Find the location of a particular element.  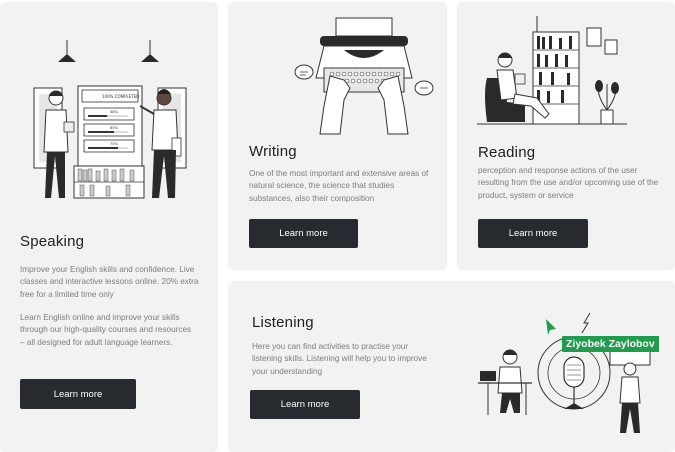

reading-learn-more-button: Learn more is located at coordinates (533, 233).